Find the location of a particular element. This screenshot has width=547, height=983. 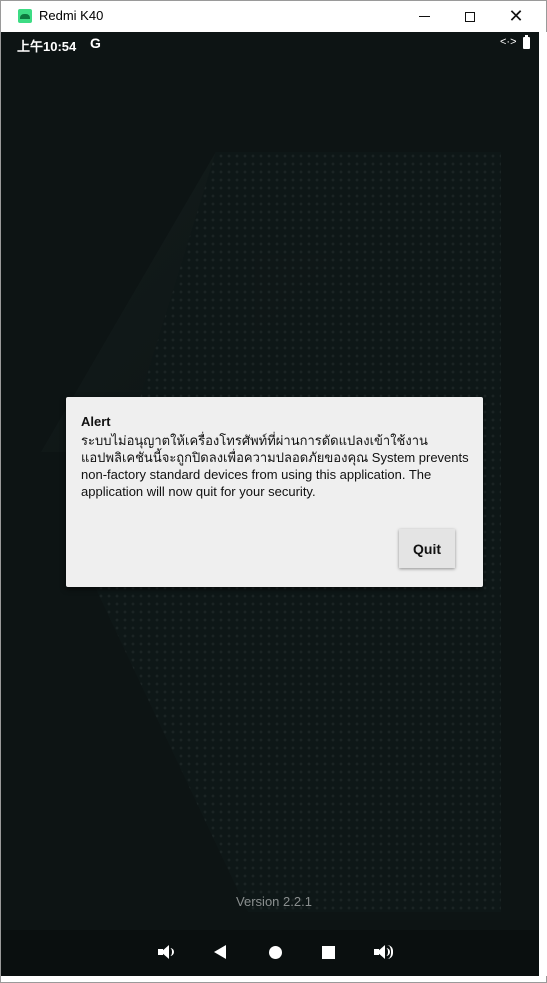

battery-icon is located at coordinates (526, 42).